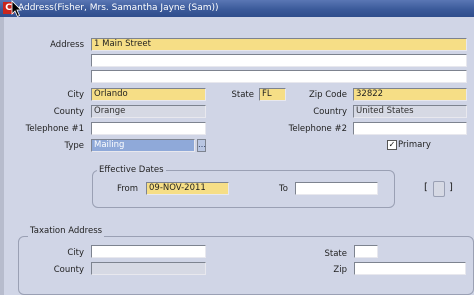  What do you see at coordinates (243, 95) in the screenshot?
I see `state-label: State` at bounding box center [243, 95].